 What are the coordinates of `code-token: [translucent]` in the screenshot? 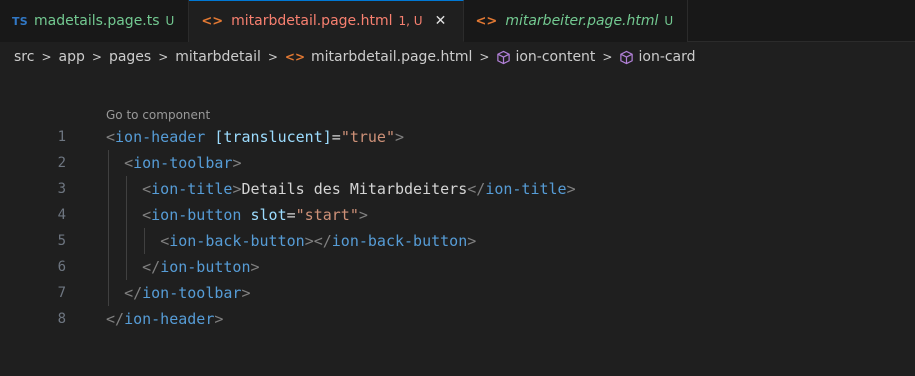 It's located at (273, 137).